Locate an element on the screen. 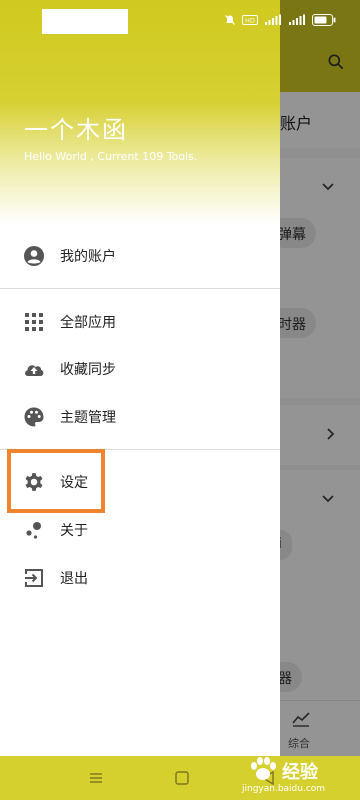  menu-item-label: 主题管理 is located at coordinates (88, 418).